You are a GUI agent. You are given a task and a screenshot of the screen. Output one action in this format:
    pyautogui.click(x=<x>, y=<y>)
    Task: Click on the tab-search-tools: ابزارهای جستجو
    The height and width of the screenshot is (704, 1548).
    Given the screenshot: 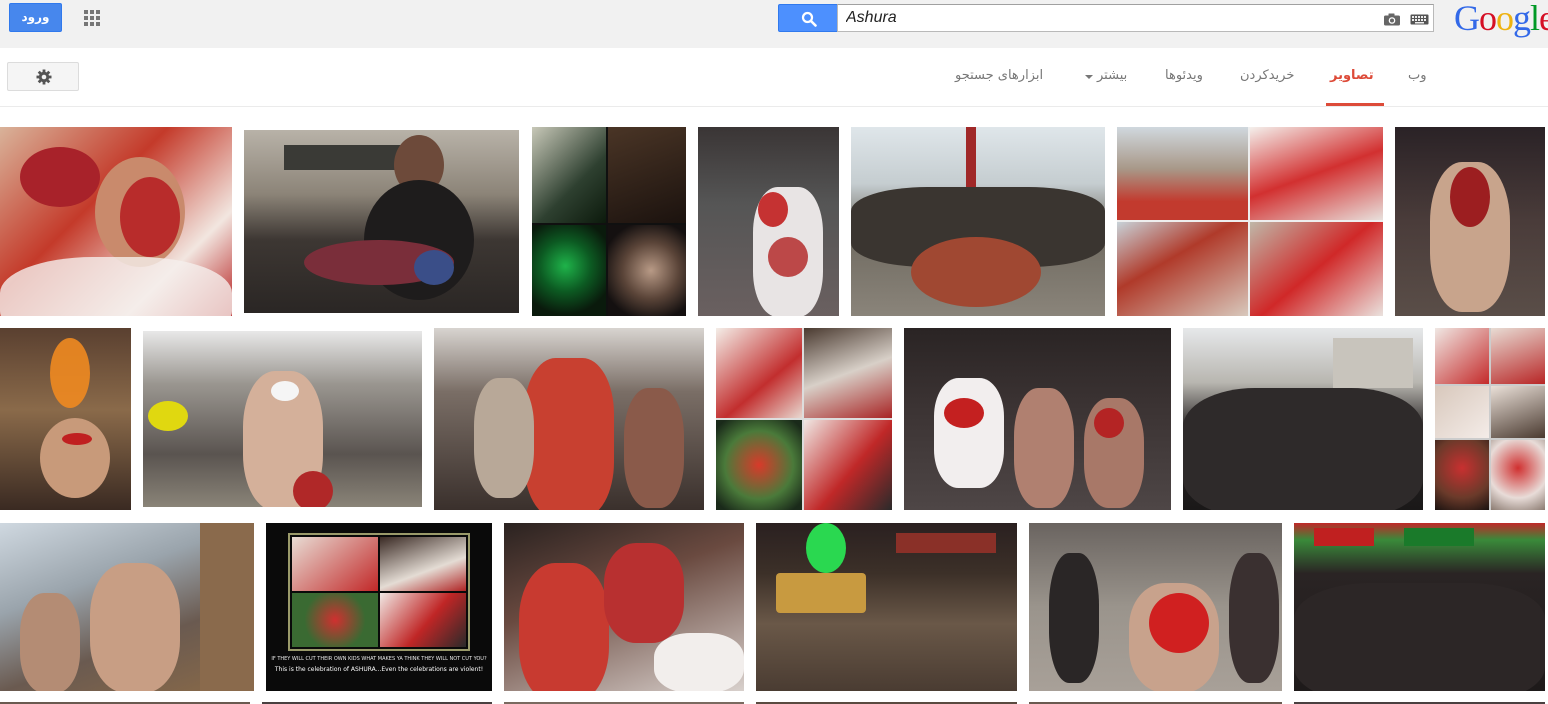 What is the action you would take?
    pyautogui.click(x=999, y=75)
    